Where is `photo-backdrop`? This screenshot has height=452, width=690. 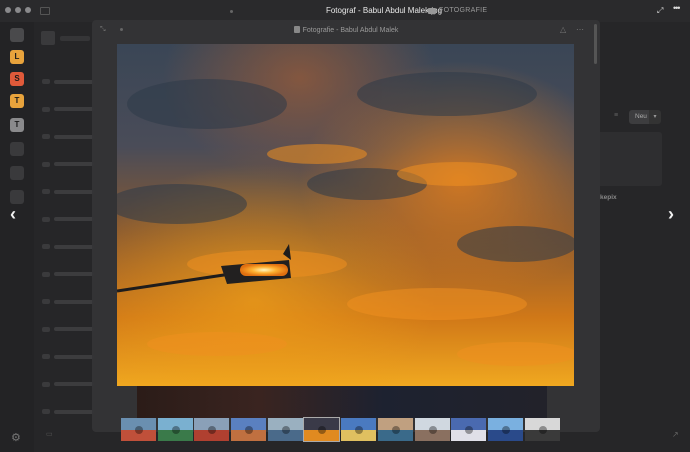 photo-backdrop is located at coordinates (342, 402).